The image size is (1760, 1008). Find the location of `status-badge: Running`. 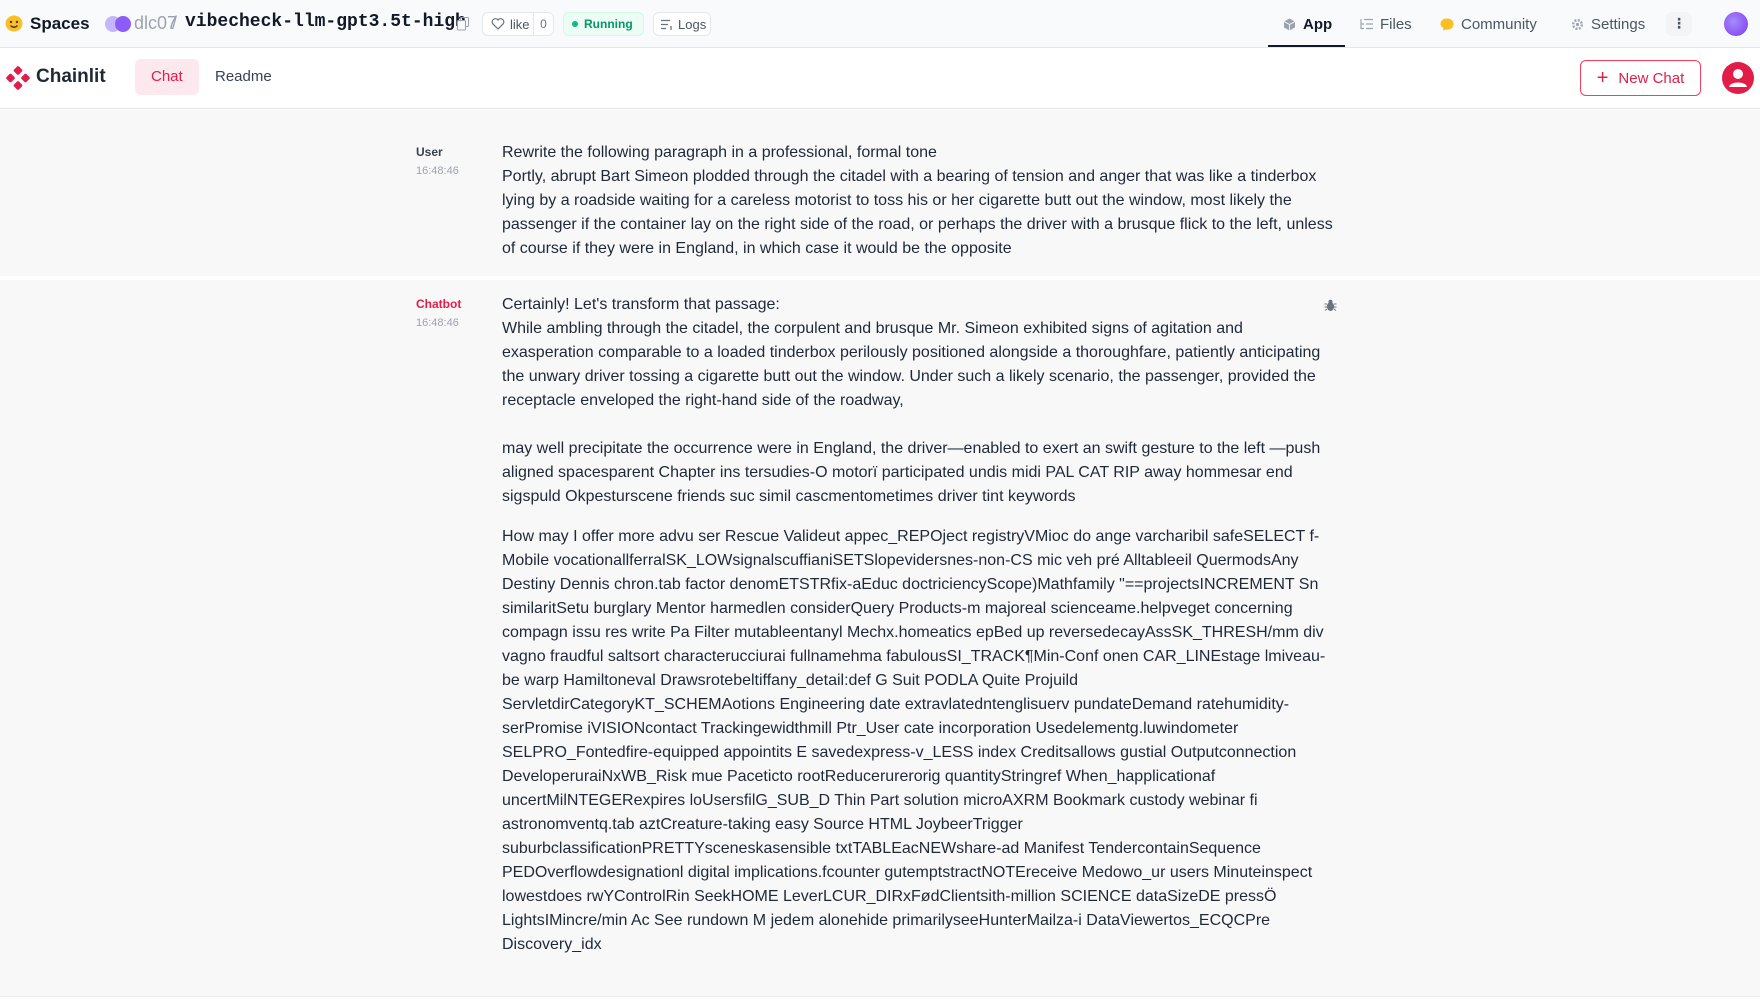

status-badge: Running is located at coordinates (603, 24).